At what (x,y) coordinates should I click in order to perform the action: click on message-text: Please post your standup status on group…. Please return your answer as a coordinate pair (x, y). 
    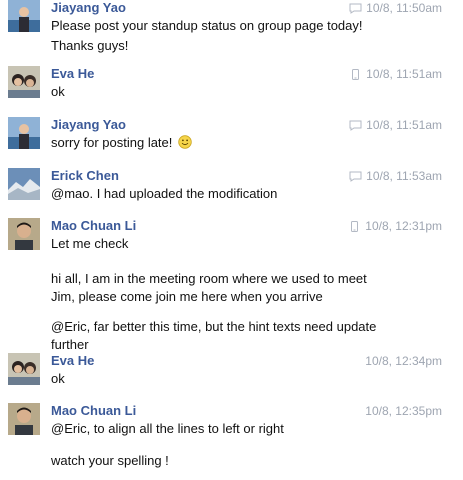
    Looking at the image, I should click on (207, 25).